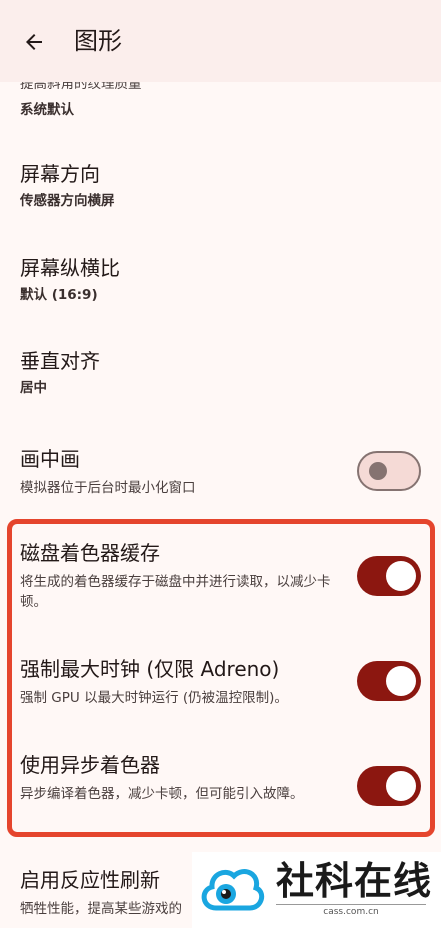  What do you see at coordinates (60, 174) in the screenshot?
I see `screen-orientation-label: 屏幕方向` at bounding box center [60, 174].